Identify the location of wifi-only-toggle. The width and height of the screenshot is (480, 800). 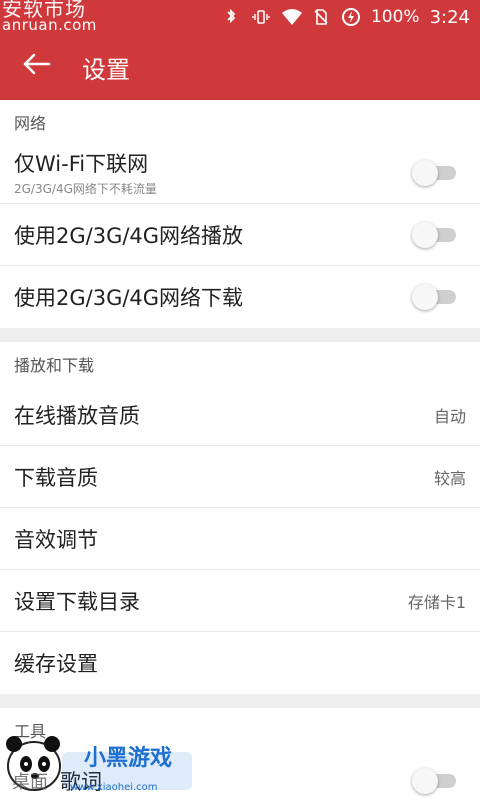
(435, 172).